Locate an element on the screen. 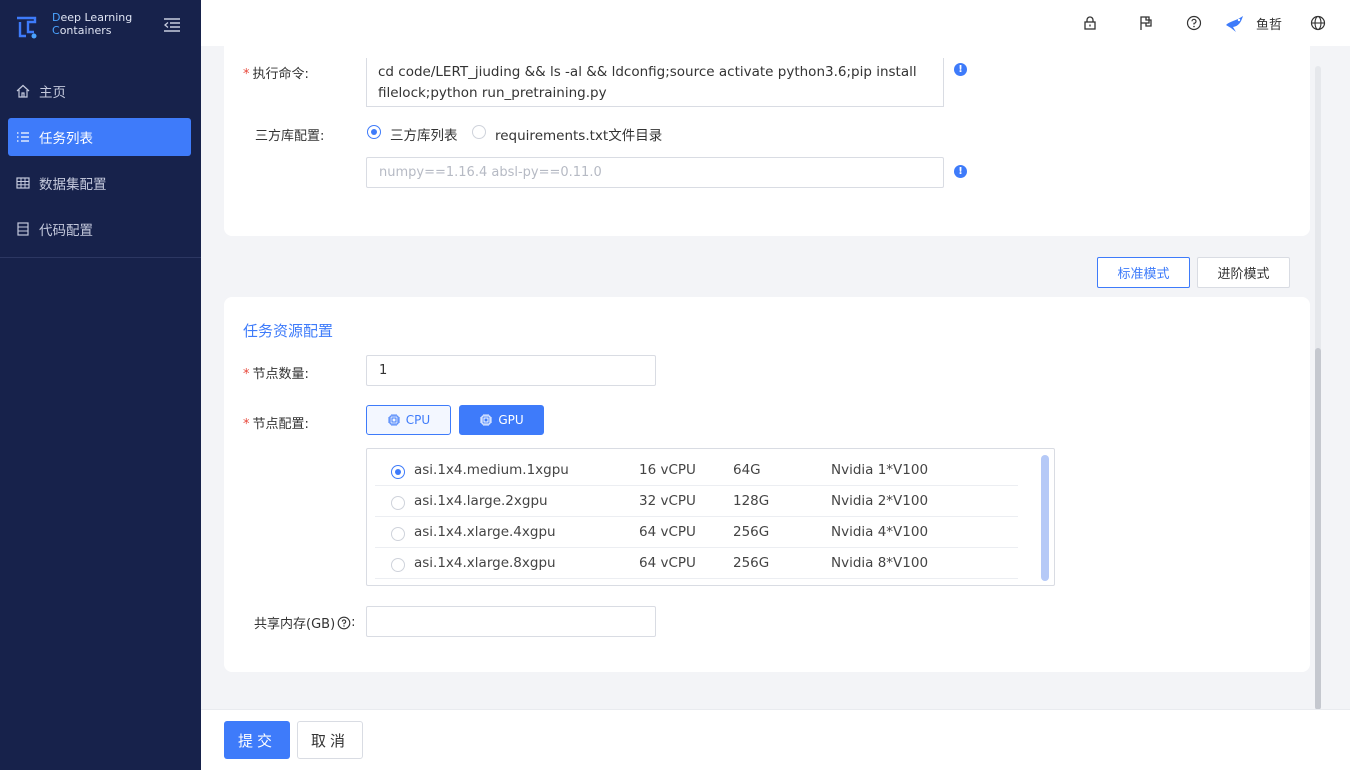 This screenshot has width=1350, height=770. standard-mode-button: 标准模式 is located at coordinates (1143, 272).